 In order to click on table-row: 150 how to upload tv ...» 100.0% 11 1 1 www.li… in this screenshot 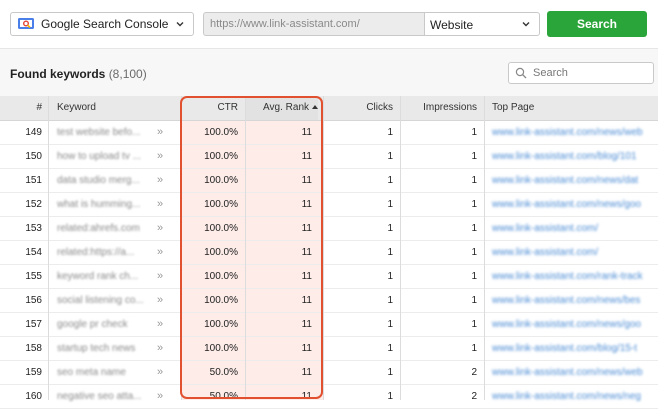, I will do `click(329, 157)`.